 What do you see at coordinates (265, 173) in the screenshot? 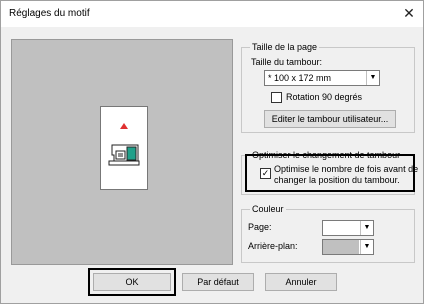
I see `optimize-hoop-checkbox: ✓` at bounding box center [265, 173].